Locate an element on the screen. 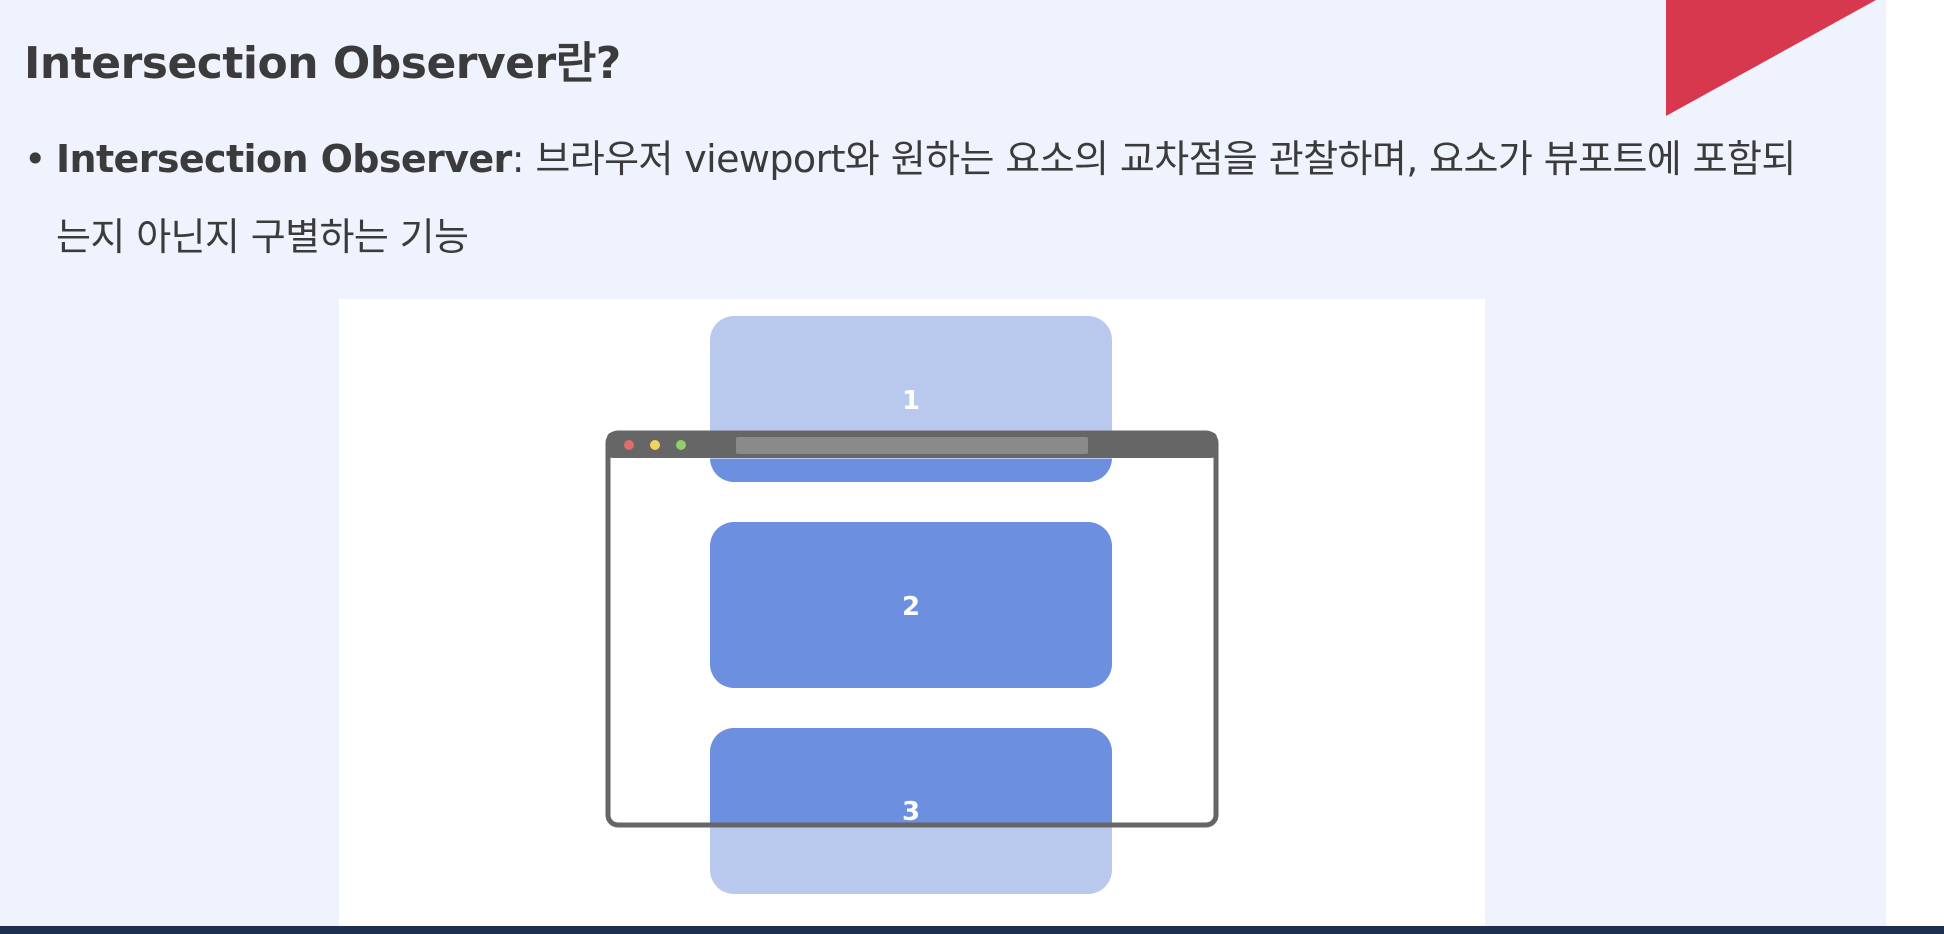  bullet-term: Intersection Observer is located at coordinates (284, 159).